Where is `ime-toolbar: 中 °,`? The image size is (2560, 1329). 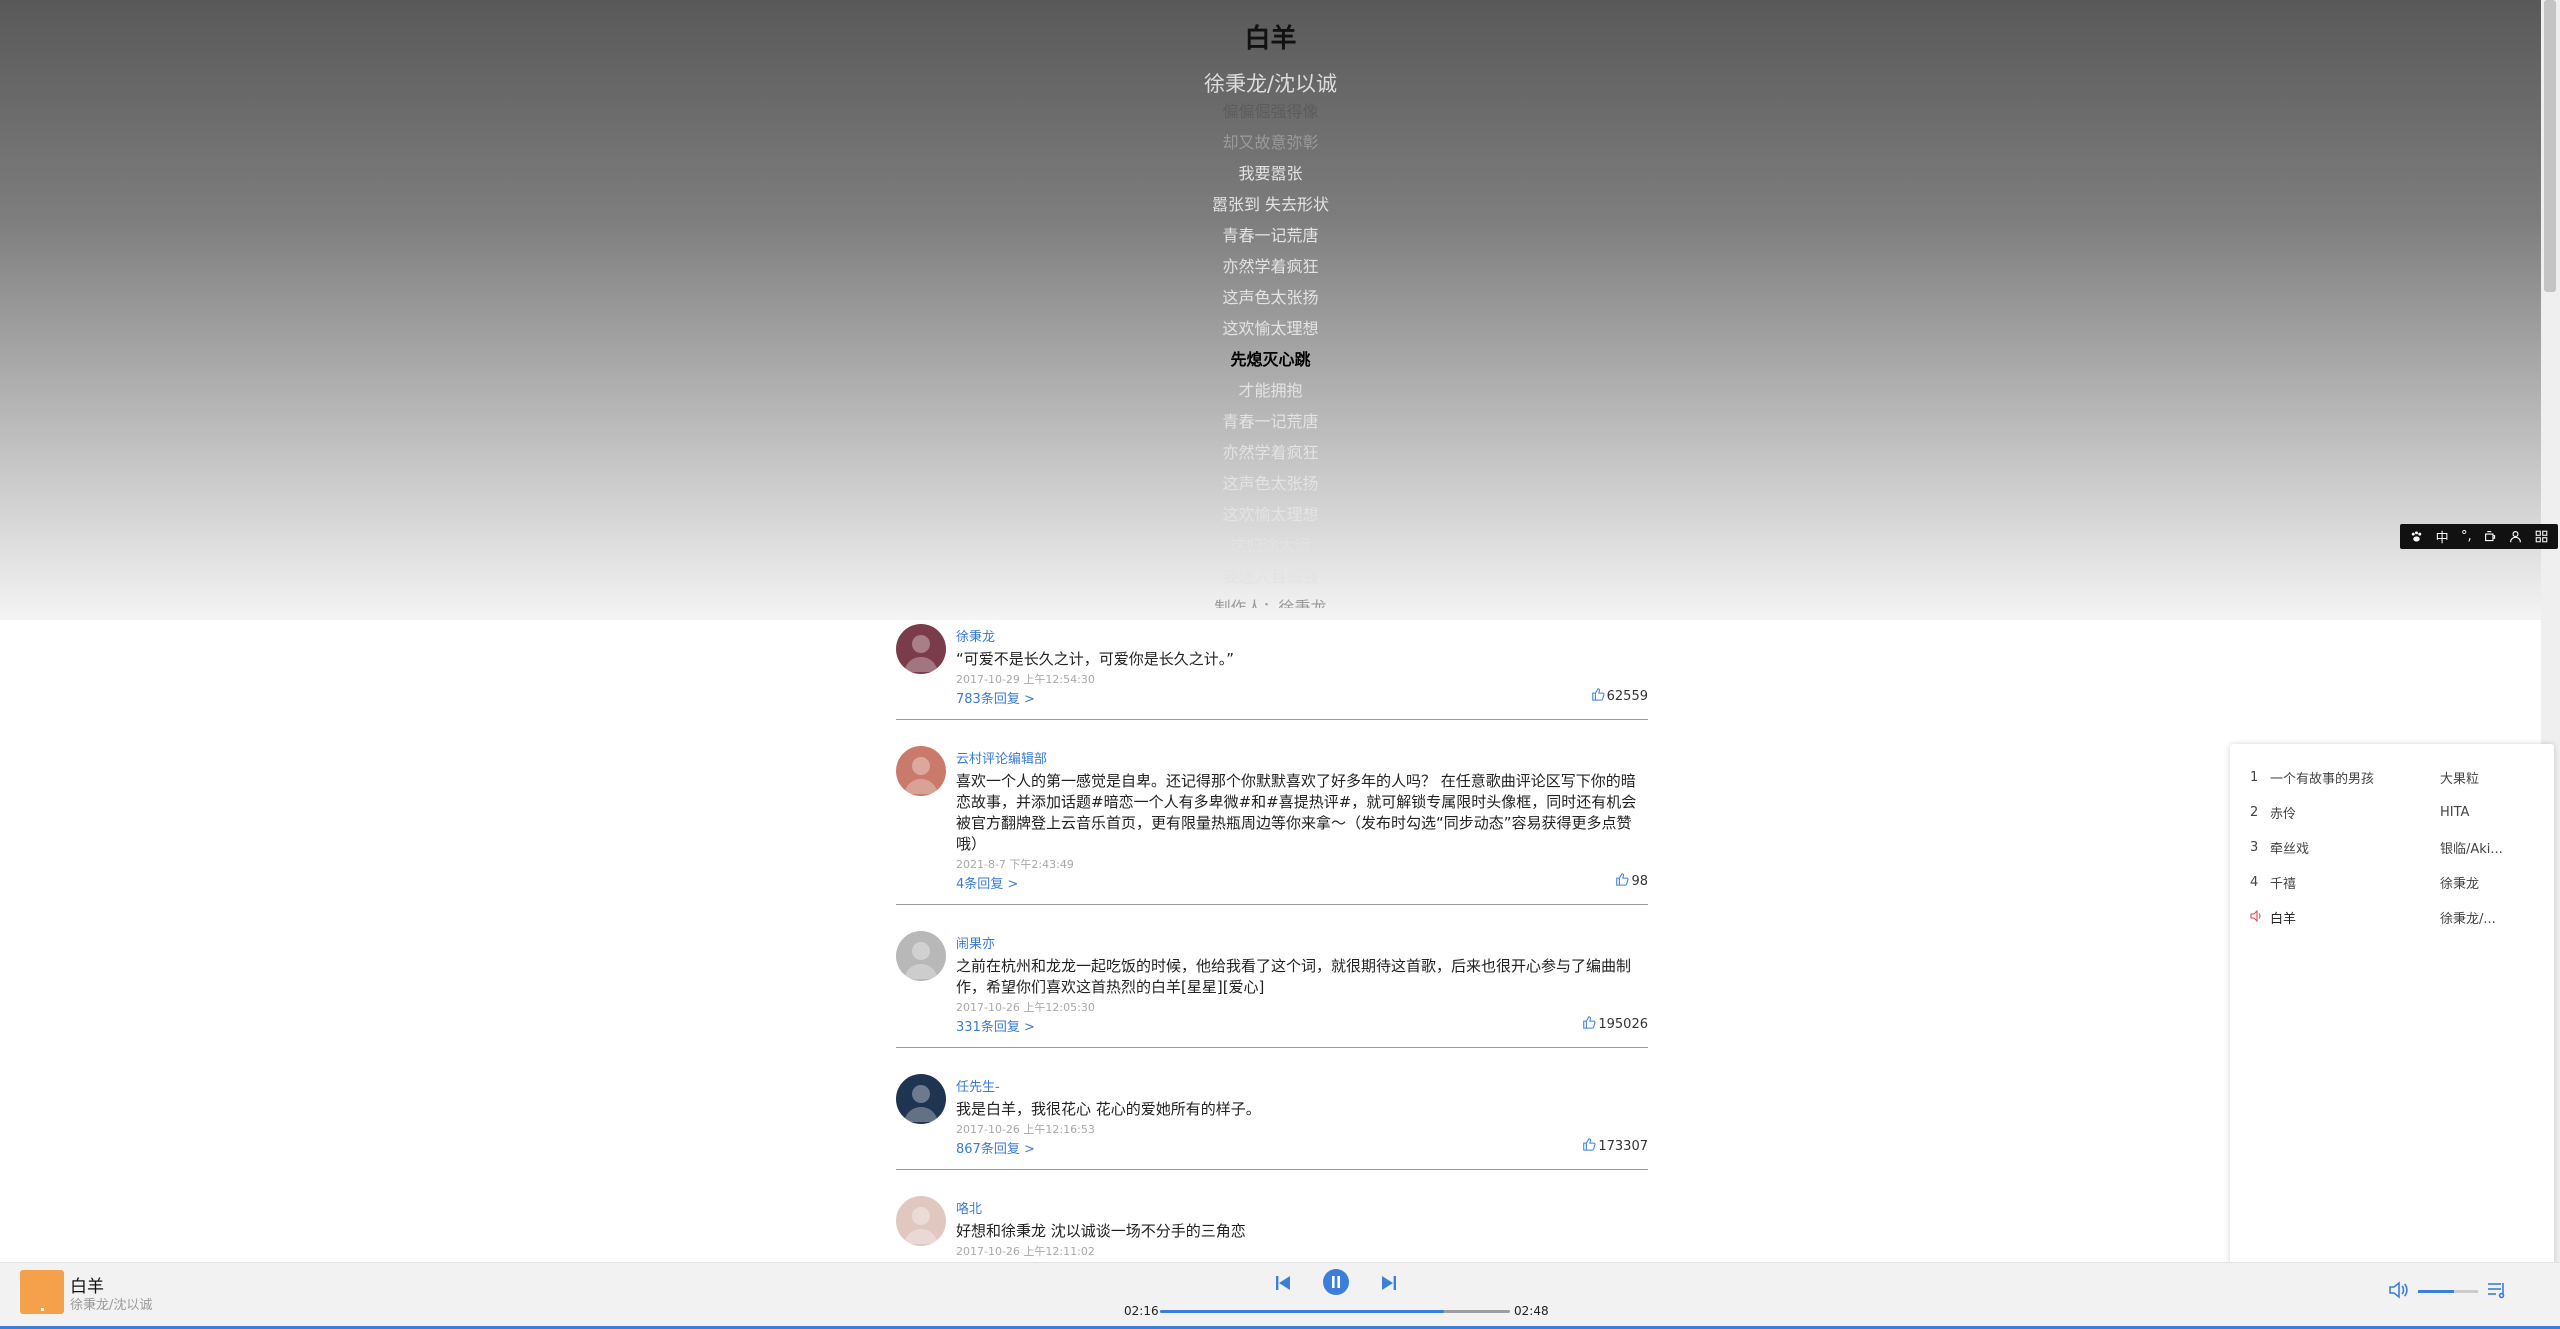
ime-toolbar: 中 °, is located at coordinates (2479, 536).